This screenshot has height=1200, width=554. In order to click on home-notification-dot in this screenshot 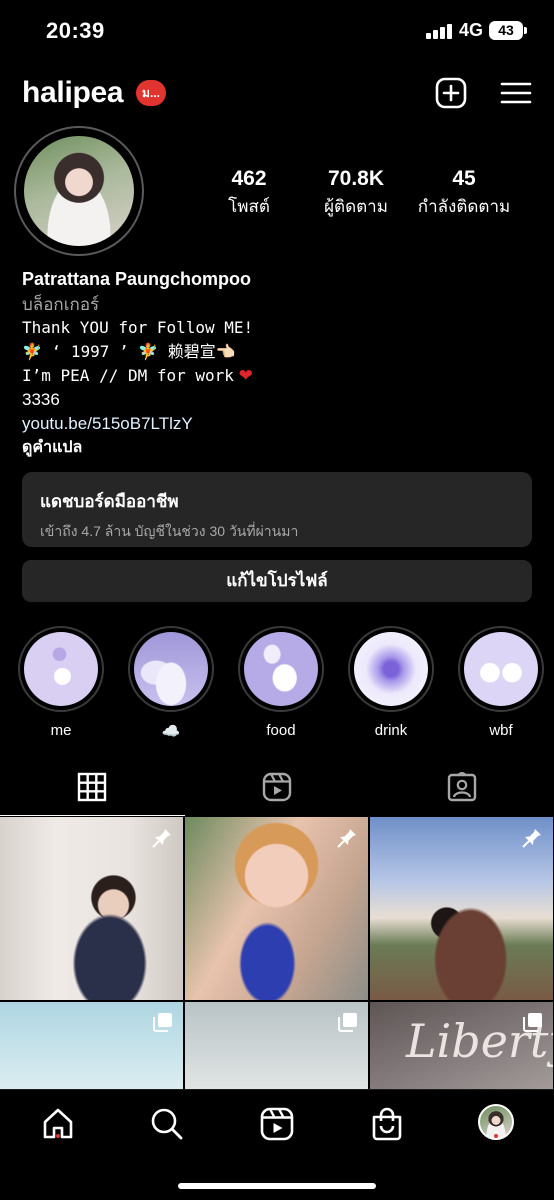, I will do `click(58, 1136)`.